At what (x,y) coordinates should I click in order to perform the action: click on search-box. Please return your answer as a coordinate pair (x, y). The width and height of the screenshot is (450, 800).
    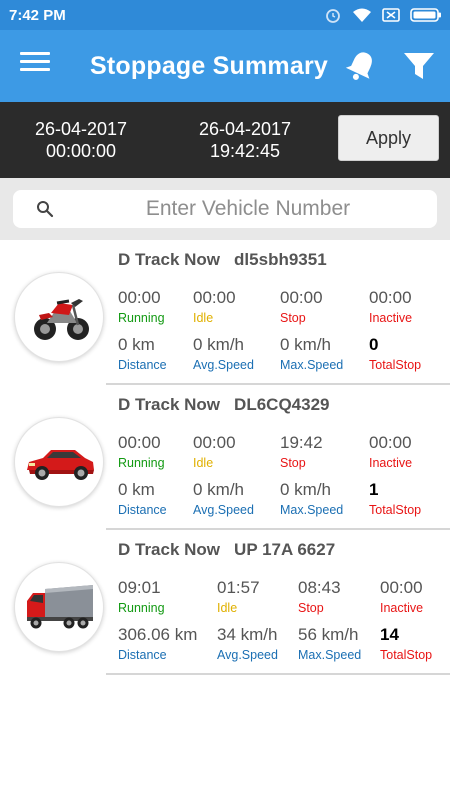
    Looking at the image, I should click on (225, 209).